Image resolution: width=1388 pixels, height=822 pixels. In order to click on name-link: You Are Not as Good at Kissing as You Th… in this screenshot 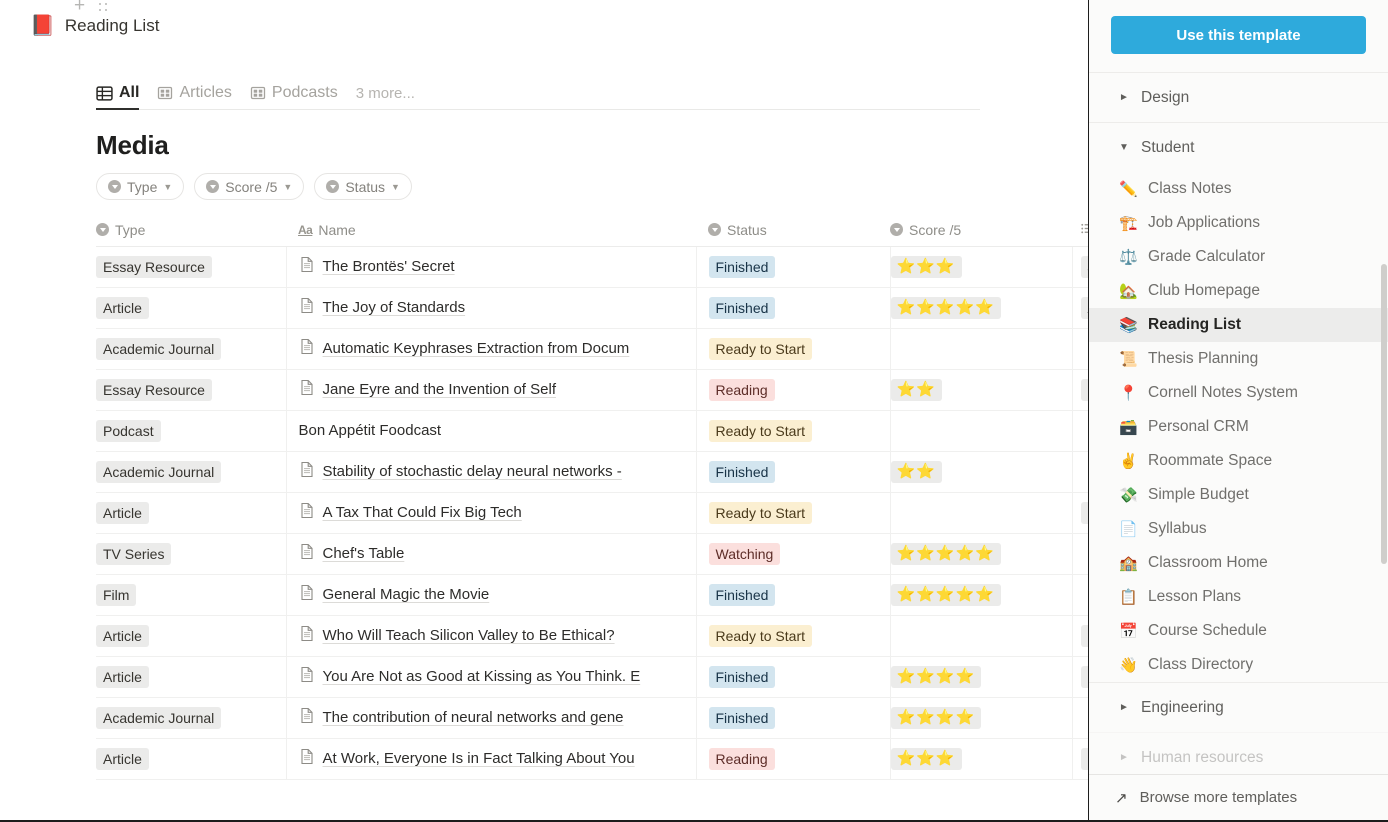, I will do `click(482, 676)`.